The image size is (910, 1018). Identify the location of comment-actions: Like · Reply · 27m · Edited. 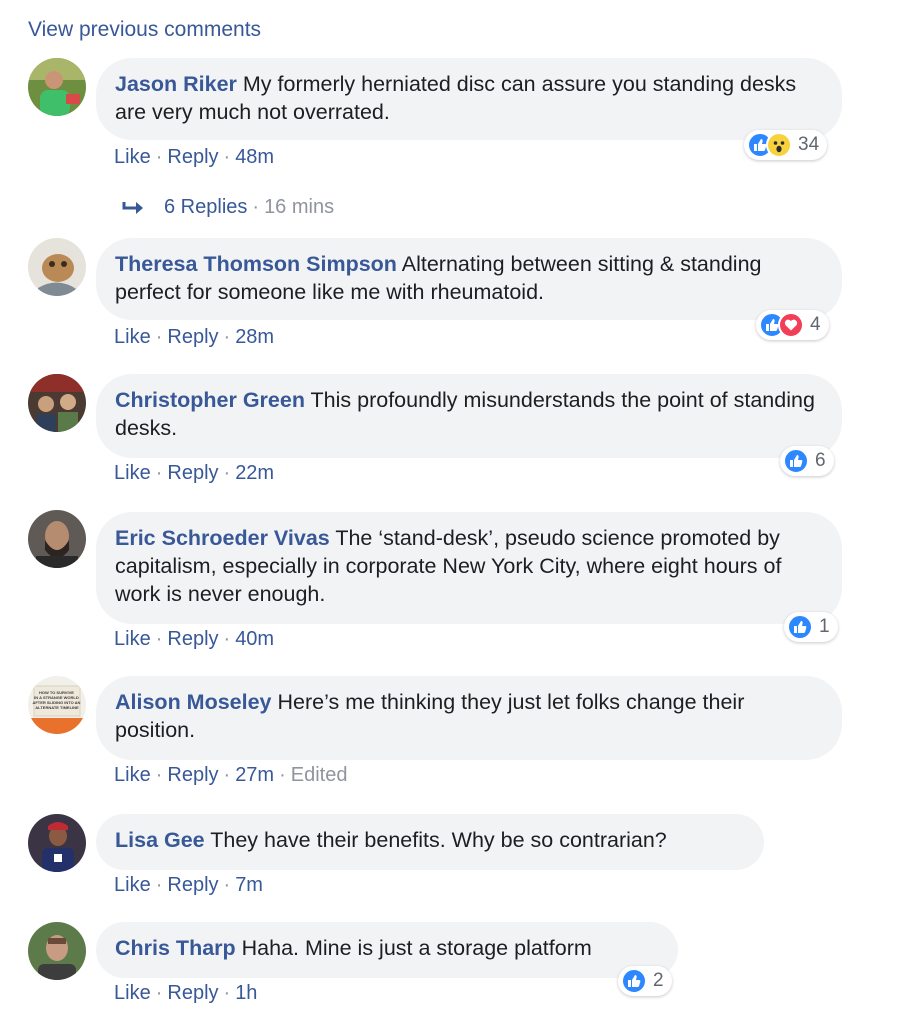
(230, 775).